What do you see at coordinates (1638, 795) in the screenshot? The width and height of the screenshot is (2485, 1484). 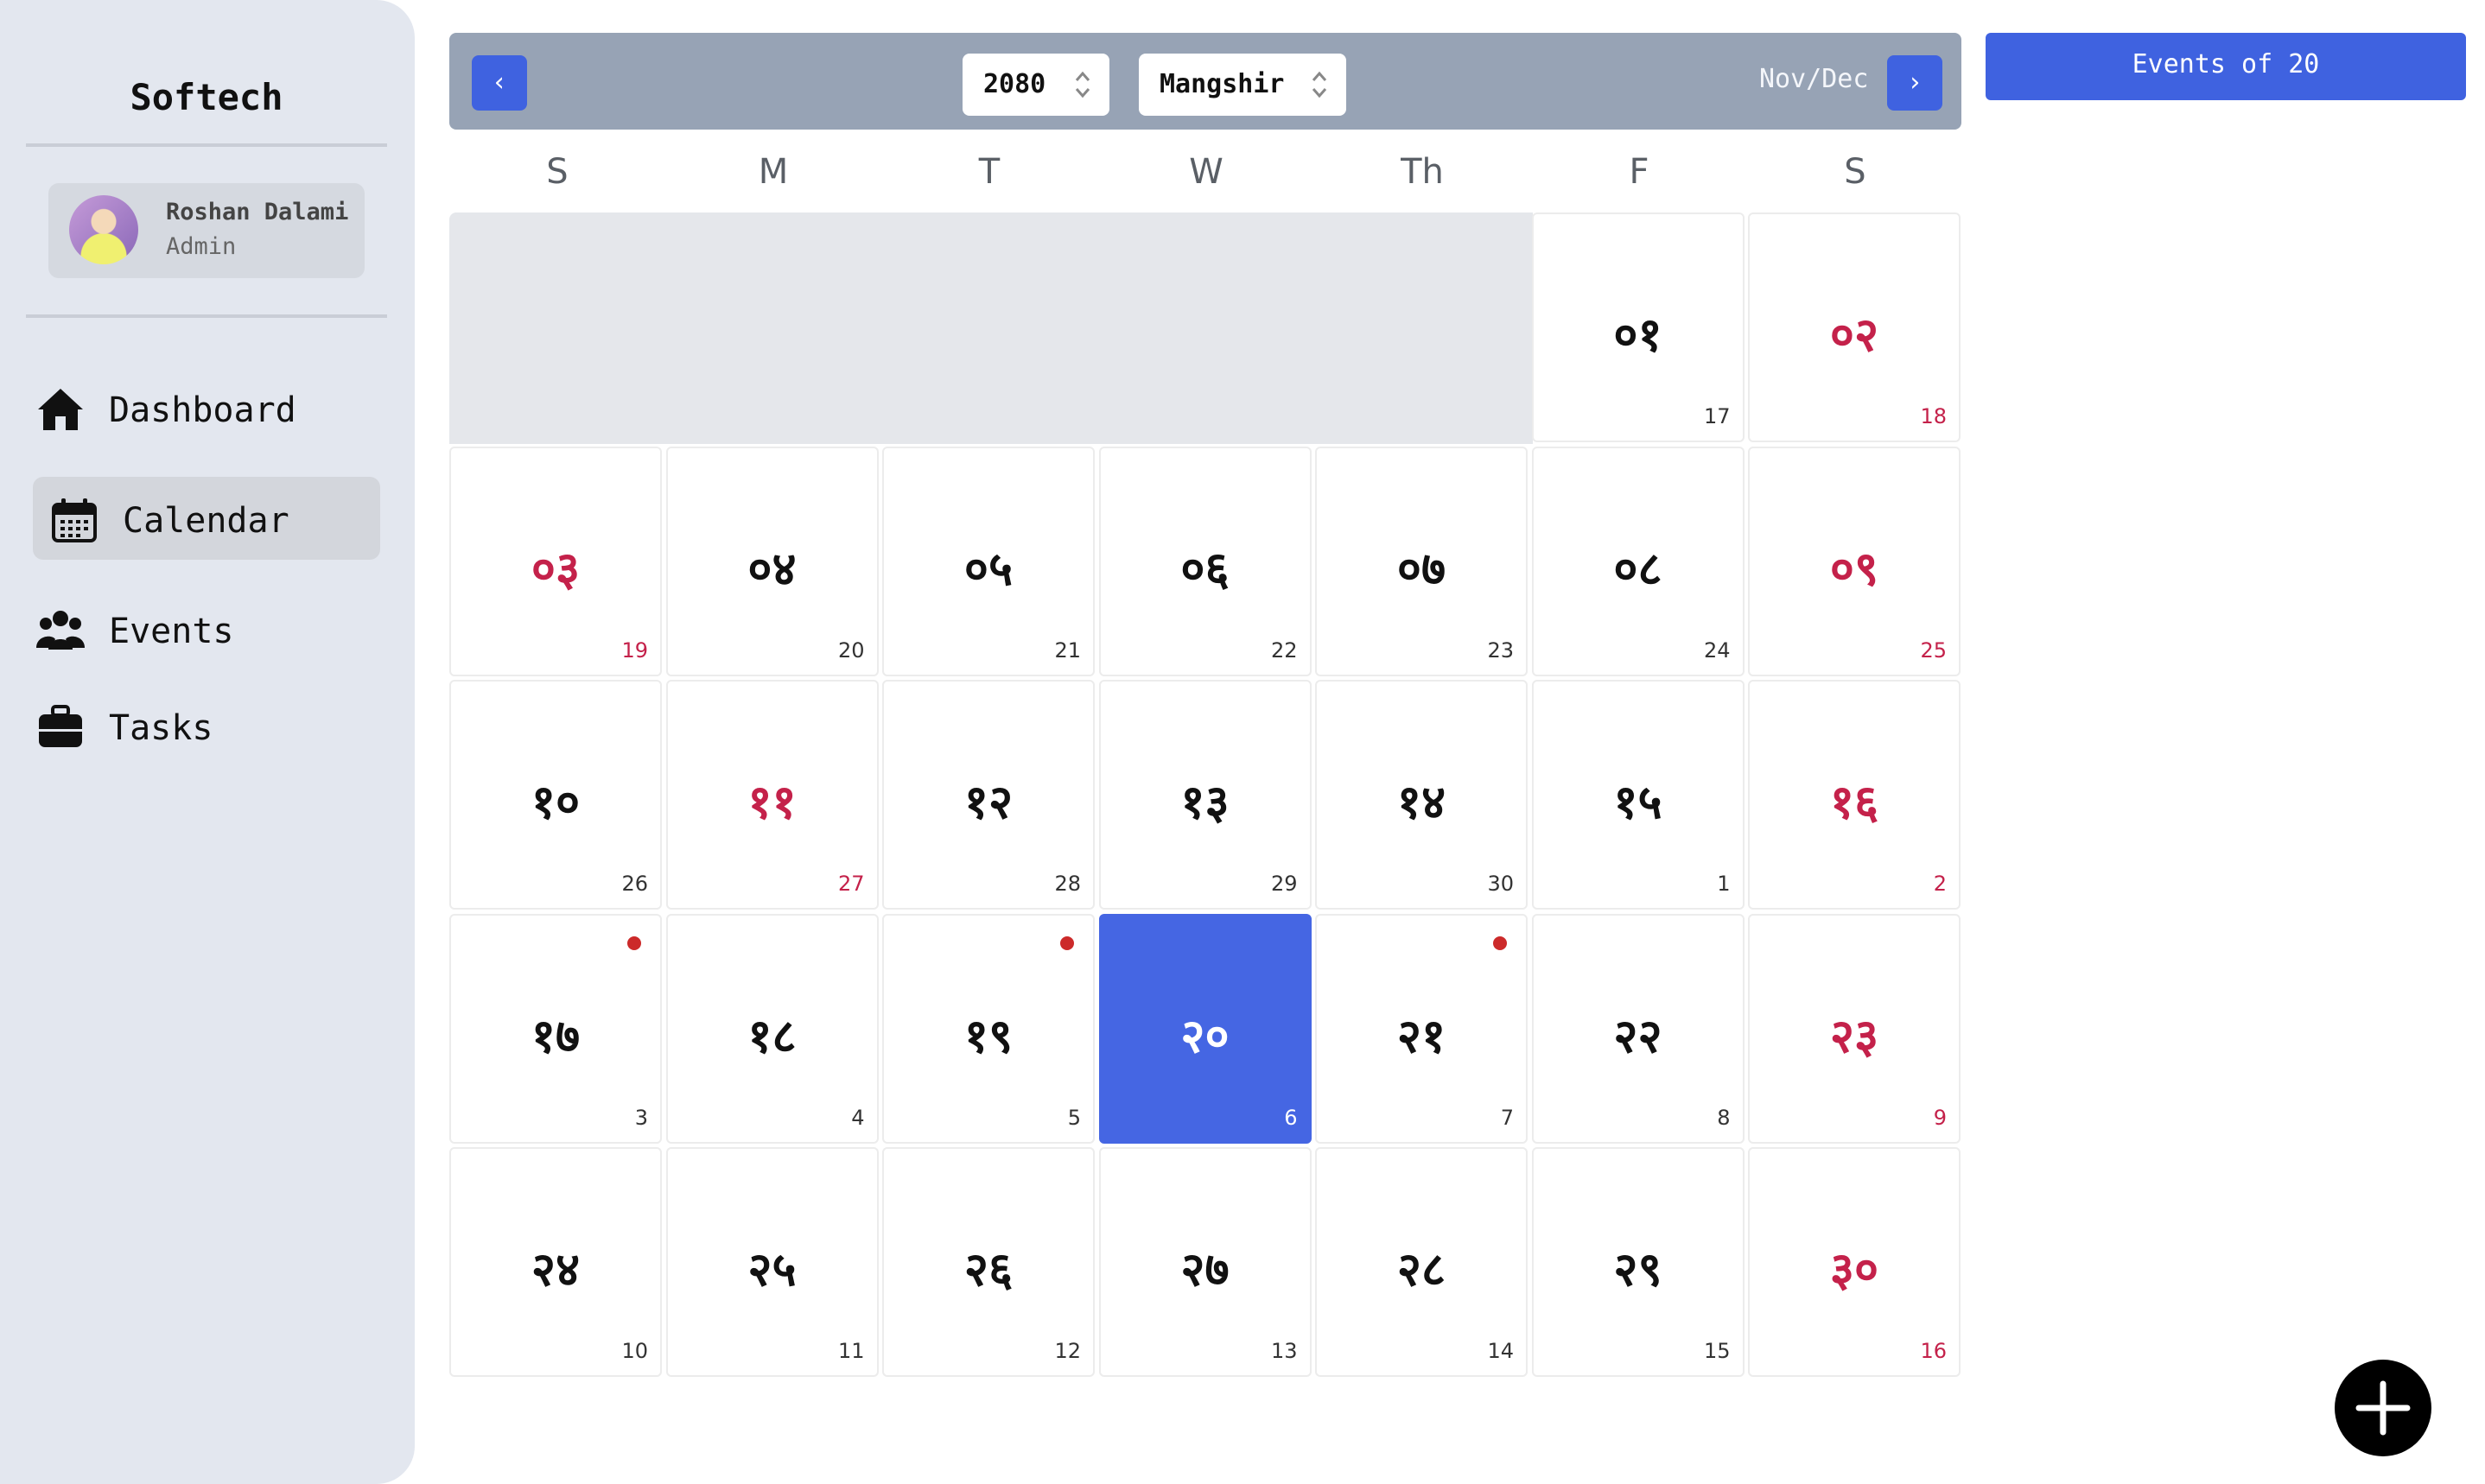 I see `day-cell: १५ 1` at bounding box center [1638, 795].